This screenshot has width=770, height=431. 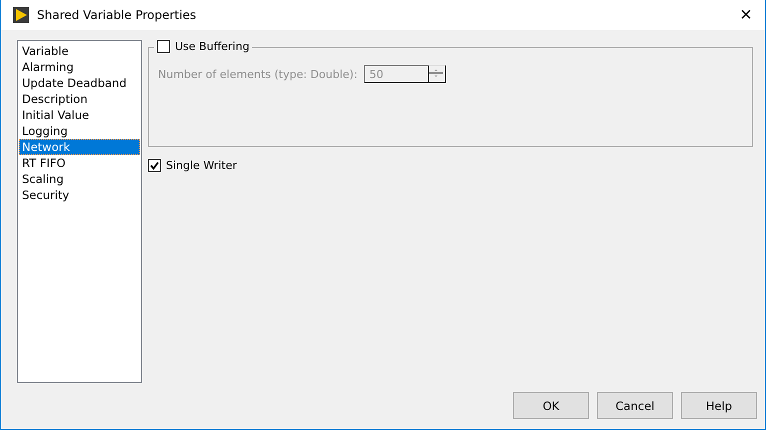 What do you see at coordinates (201, 165) in the screenshot?
I see `checkbox-label: Single Writer` at bounding box center [201, 165].